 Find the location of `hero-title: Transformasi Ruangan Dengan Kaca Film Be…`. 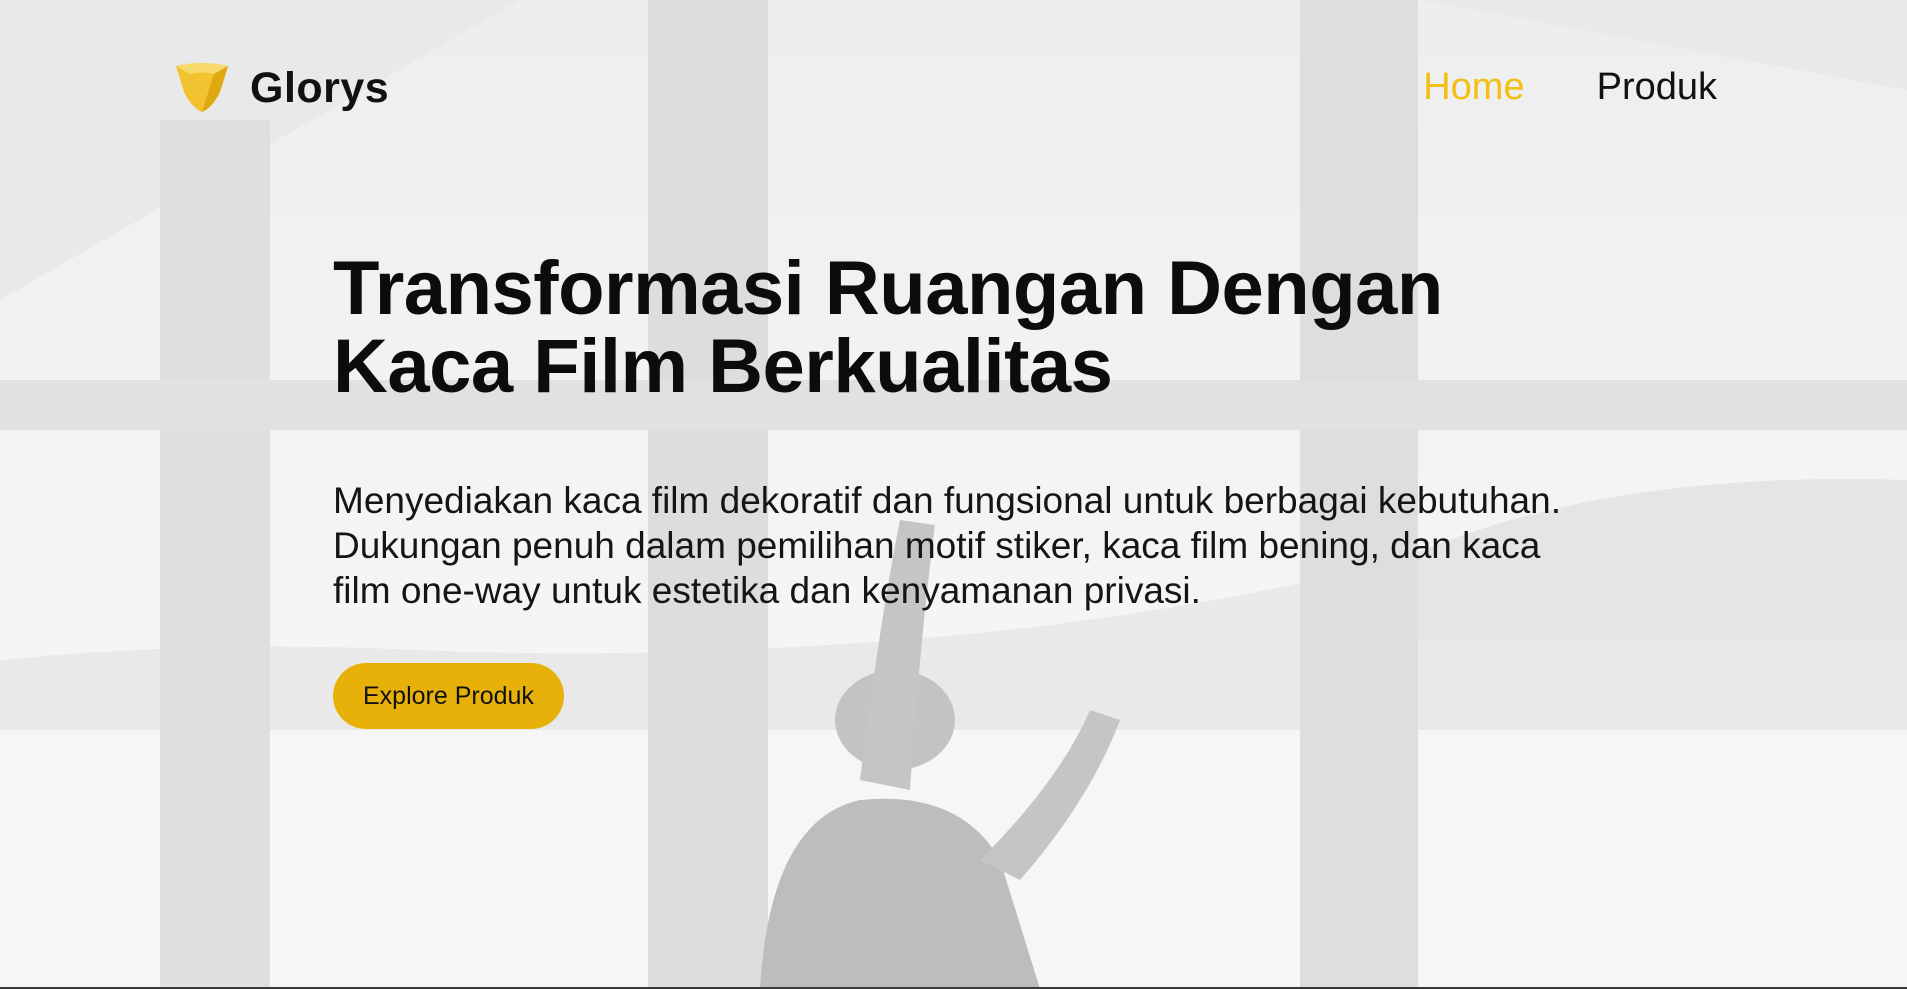

hero-title: Transformasi Ruangan Dengan Kaca Film Be… is located at coordinates (888, 327).